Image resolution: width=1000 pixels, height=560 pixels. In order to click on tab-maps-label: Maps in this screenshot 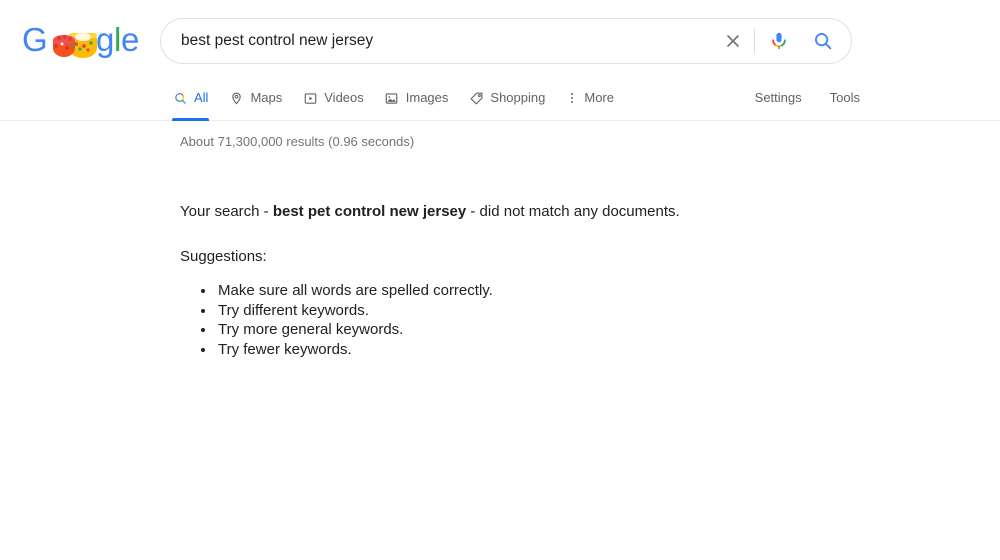, I will do `click(266, 97)`.